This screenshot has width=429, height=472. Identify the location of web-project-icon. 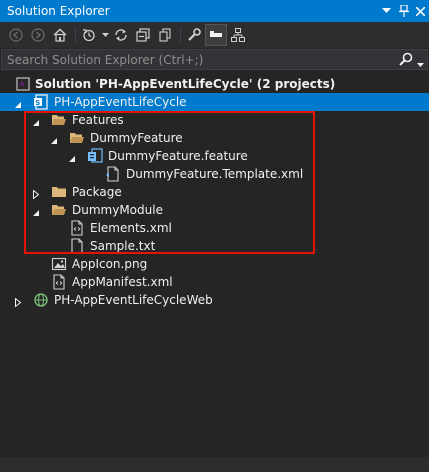
(41, 300).